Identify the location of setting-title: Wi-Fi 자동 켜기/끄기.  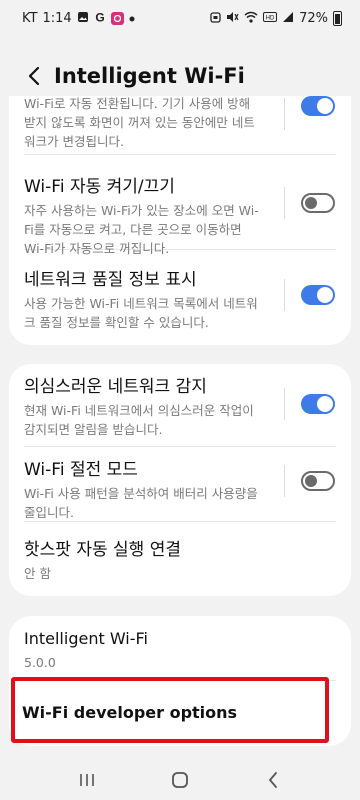
(99, 187).